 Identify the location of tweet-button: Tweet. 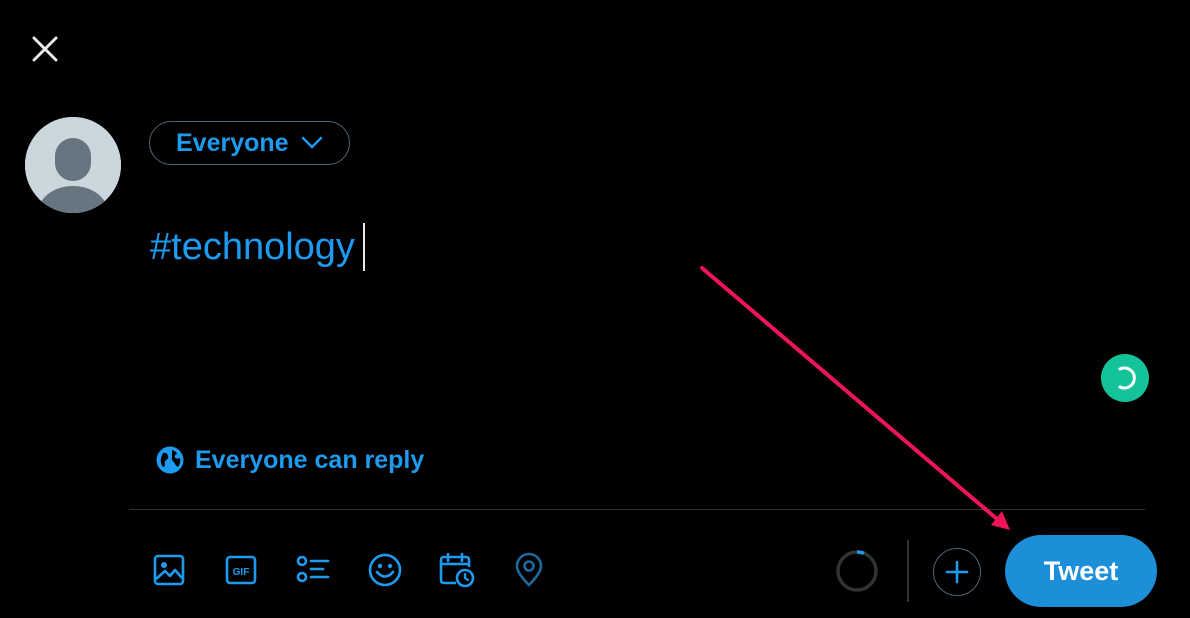
(1081, 571).